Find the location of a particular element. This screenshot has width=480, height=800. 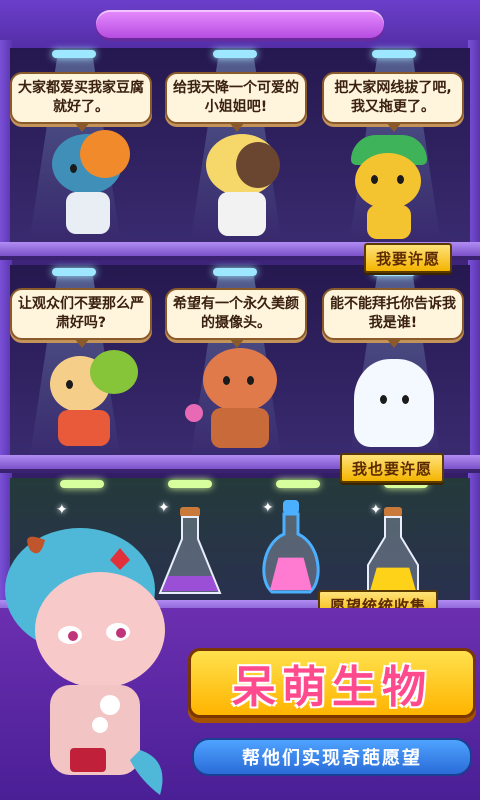

sparkle-icon: ✦ is located at coordinates (62, 510).